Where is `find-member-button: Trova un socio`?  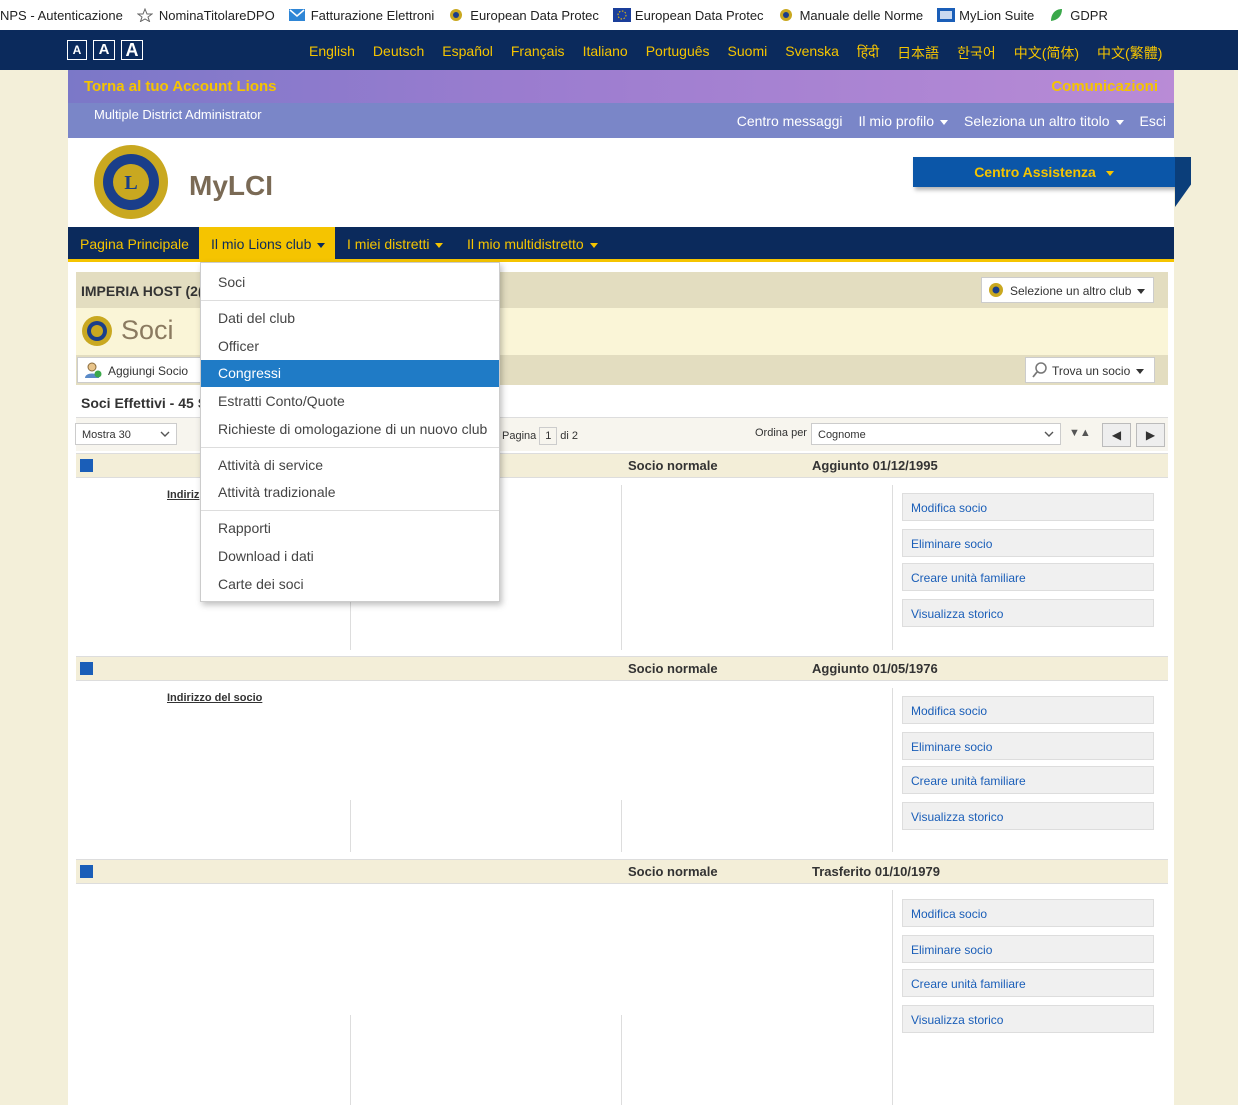 find-member-button: Trova un socio is located at coordinates (1090, 370).